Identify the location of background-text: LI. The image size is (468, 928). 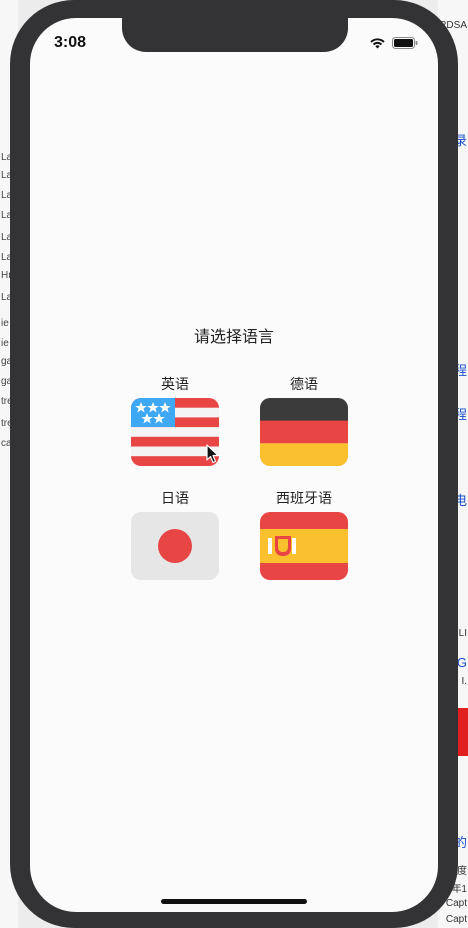
(462, 633).